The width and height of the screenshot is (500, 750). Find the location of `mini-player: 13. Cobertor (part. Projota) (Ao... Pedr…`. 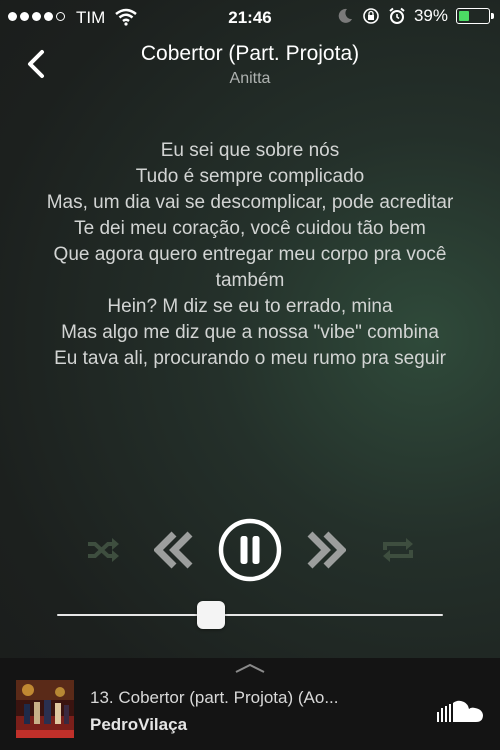

mini-player: 13. Cobertor (part. Projota) (Ao... Pedr… is located at coordinates (250, 704).